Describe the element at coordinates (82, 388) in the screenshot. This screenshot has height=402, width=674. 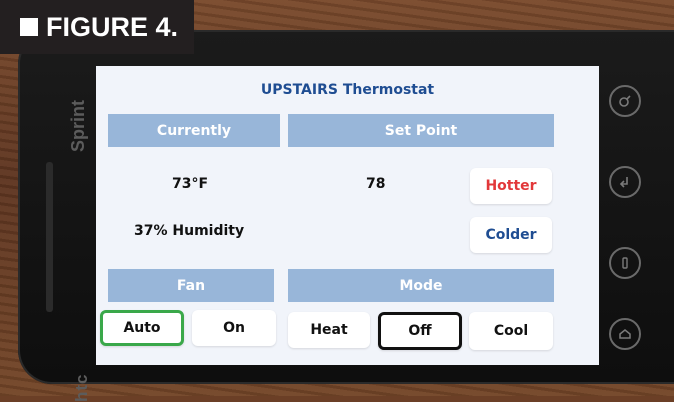
I see `brand-logo: htc` at that location.